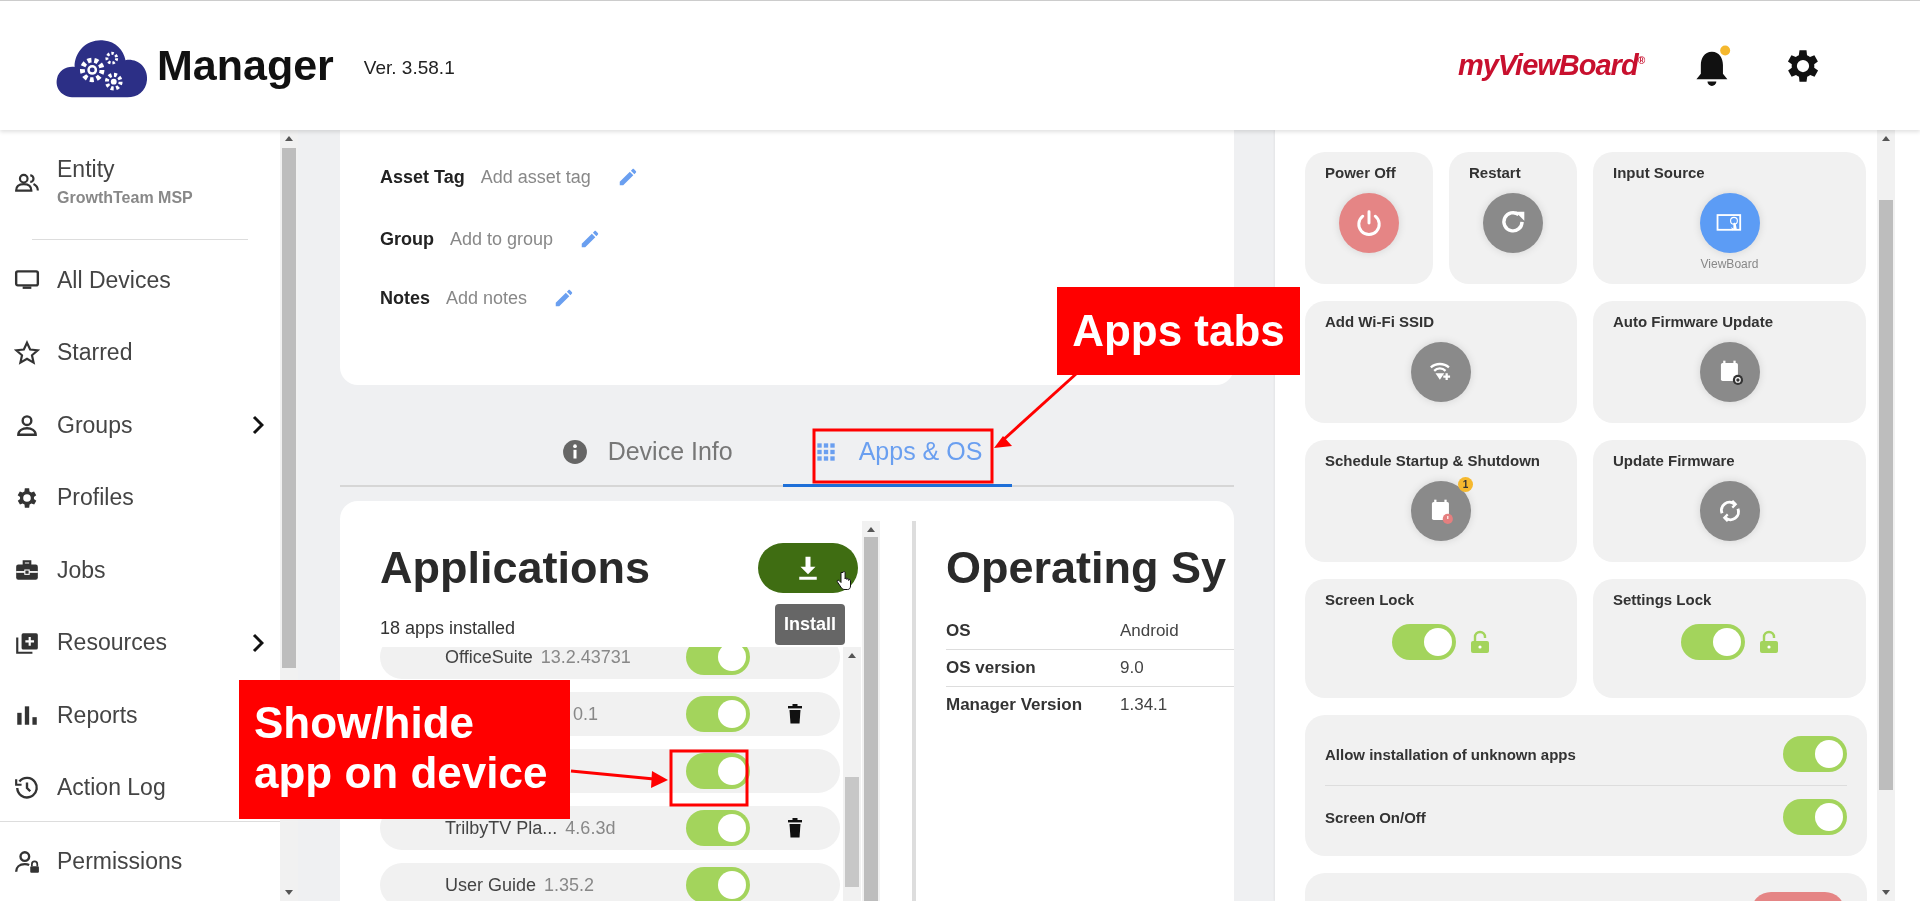  Describe the element at coordinates (1149, 631) in the screenshot. I see `os-value: Android` at that location.